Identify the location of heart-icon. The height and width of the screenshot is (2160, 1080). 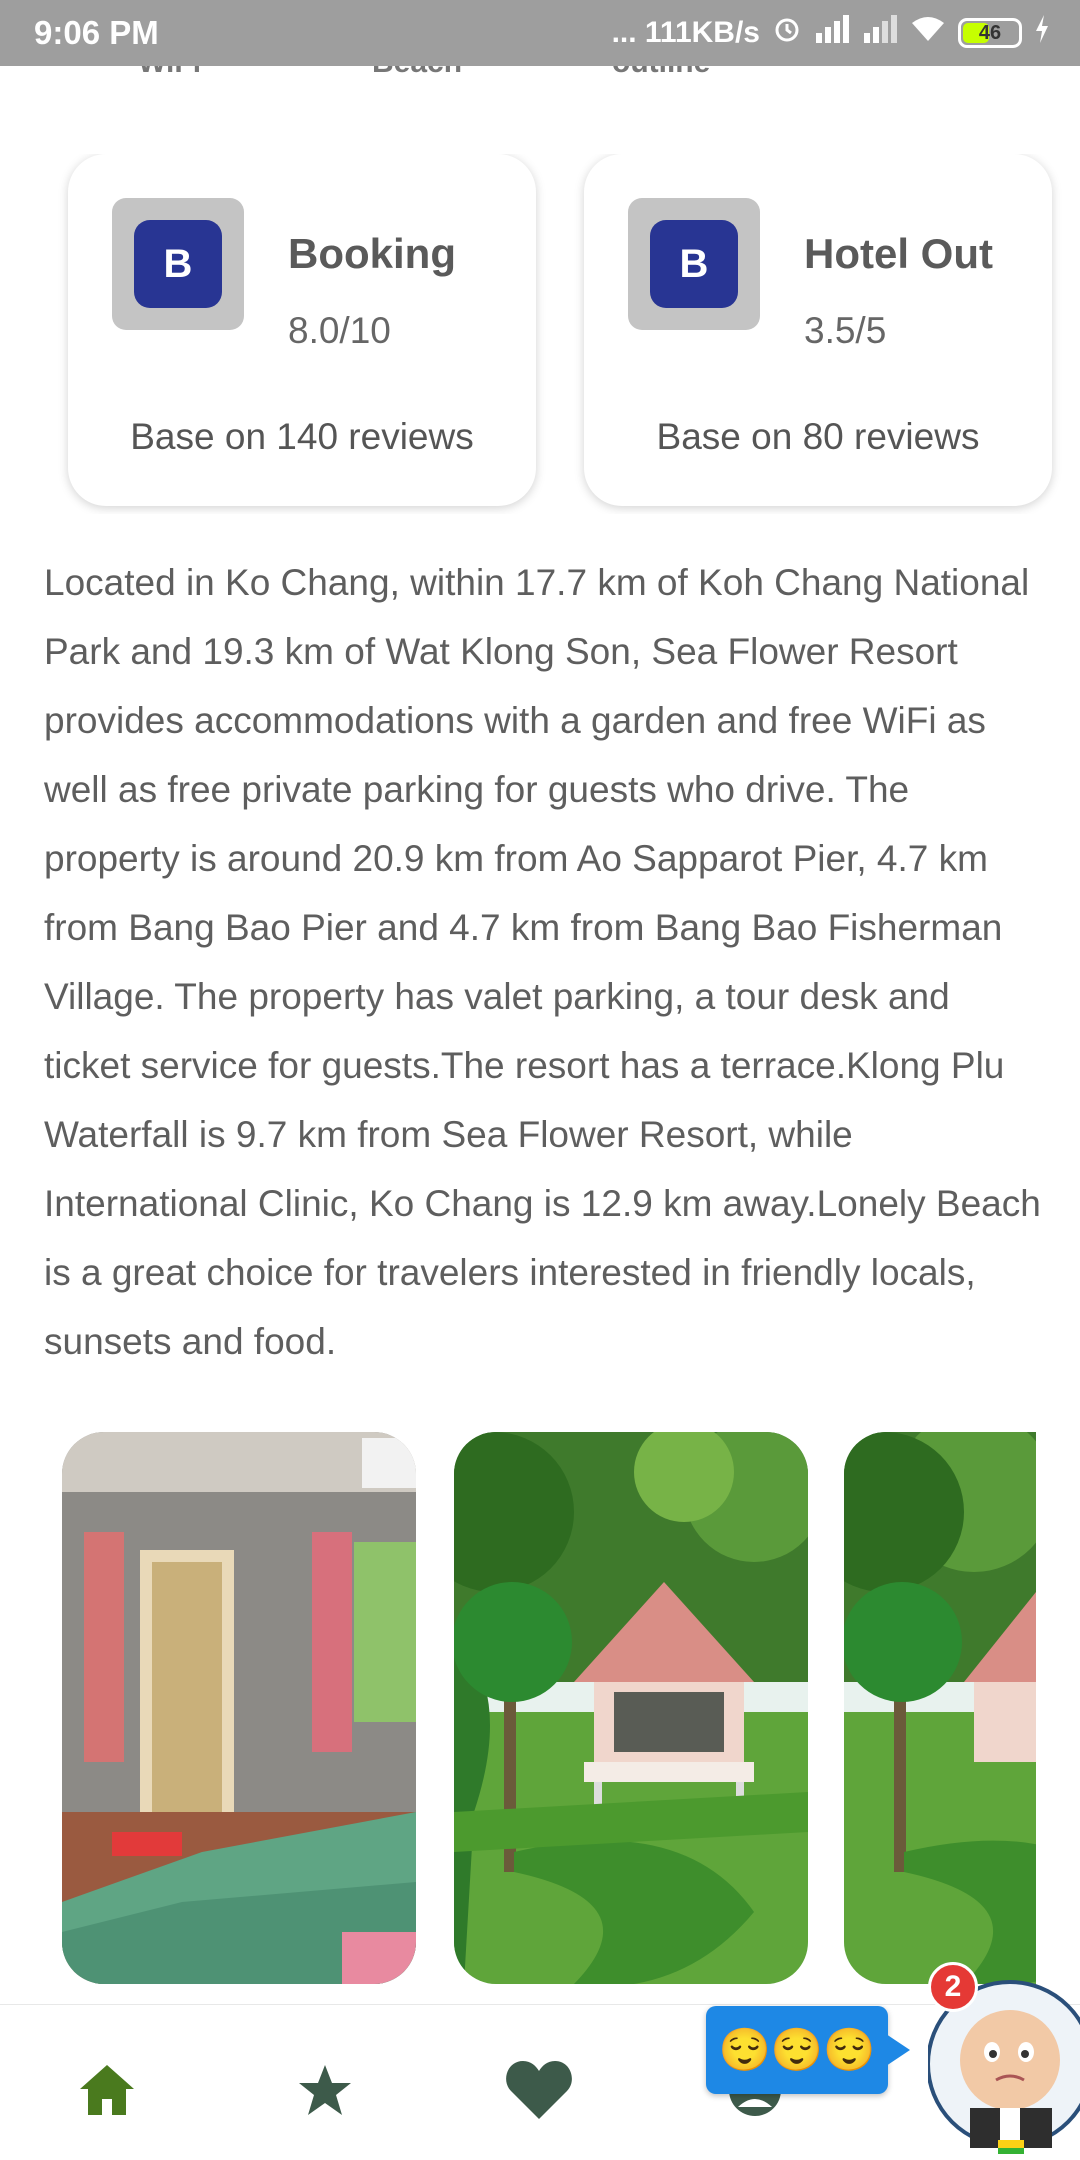
(539, 2090).